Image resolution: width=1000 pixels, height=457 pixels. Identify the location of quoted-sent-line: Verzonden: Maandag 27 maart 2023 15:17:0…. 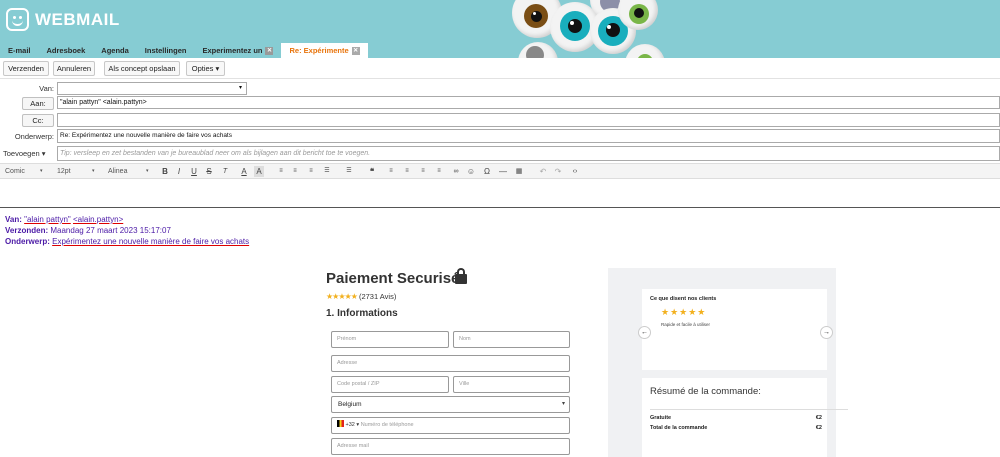
(88, 230).